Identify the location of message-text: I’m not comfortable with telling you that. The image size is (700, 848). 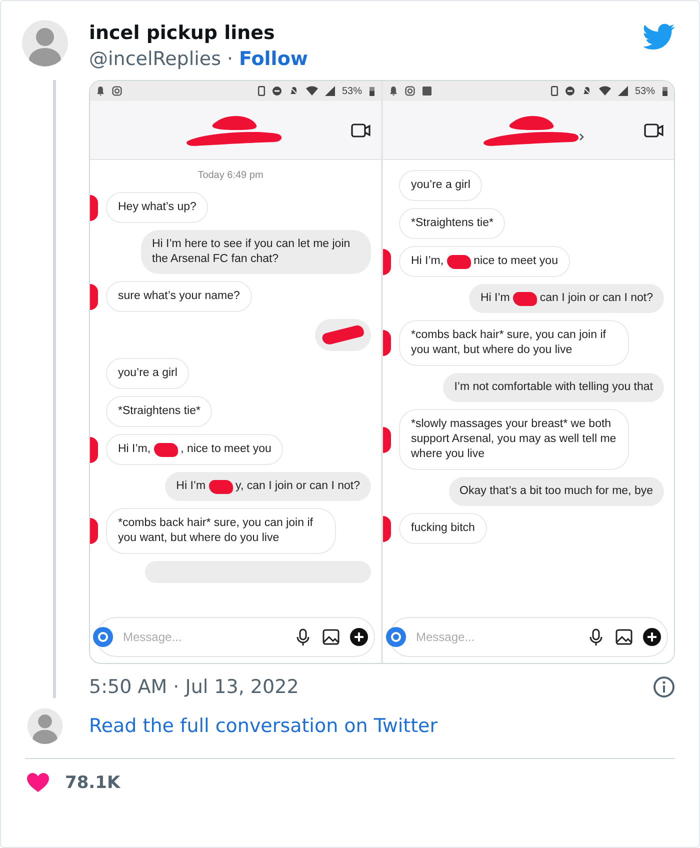
(553, 387).